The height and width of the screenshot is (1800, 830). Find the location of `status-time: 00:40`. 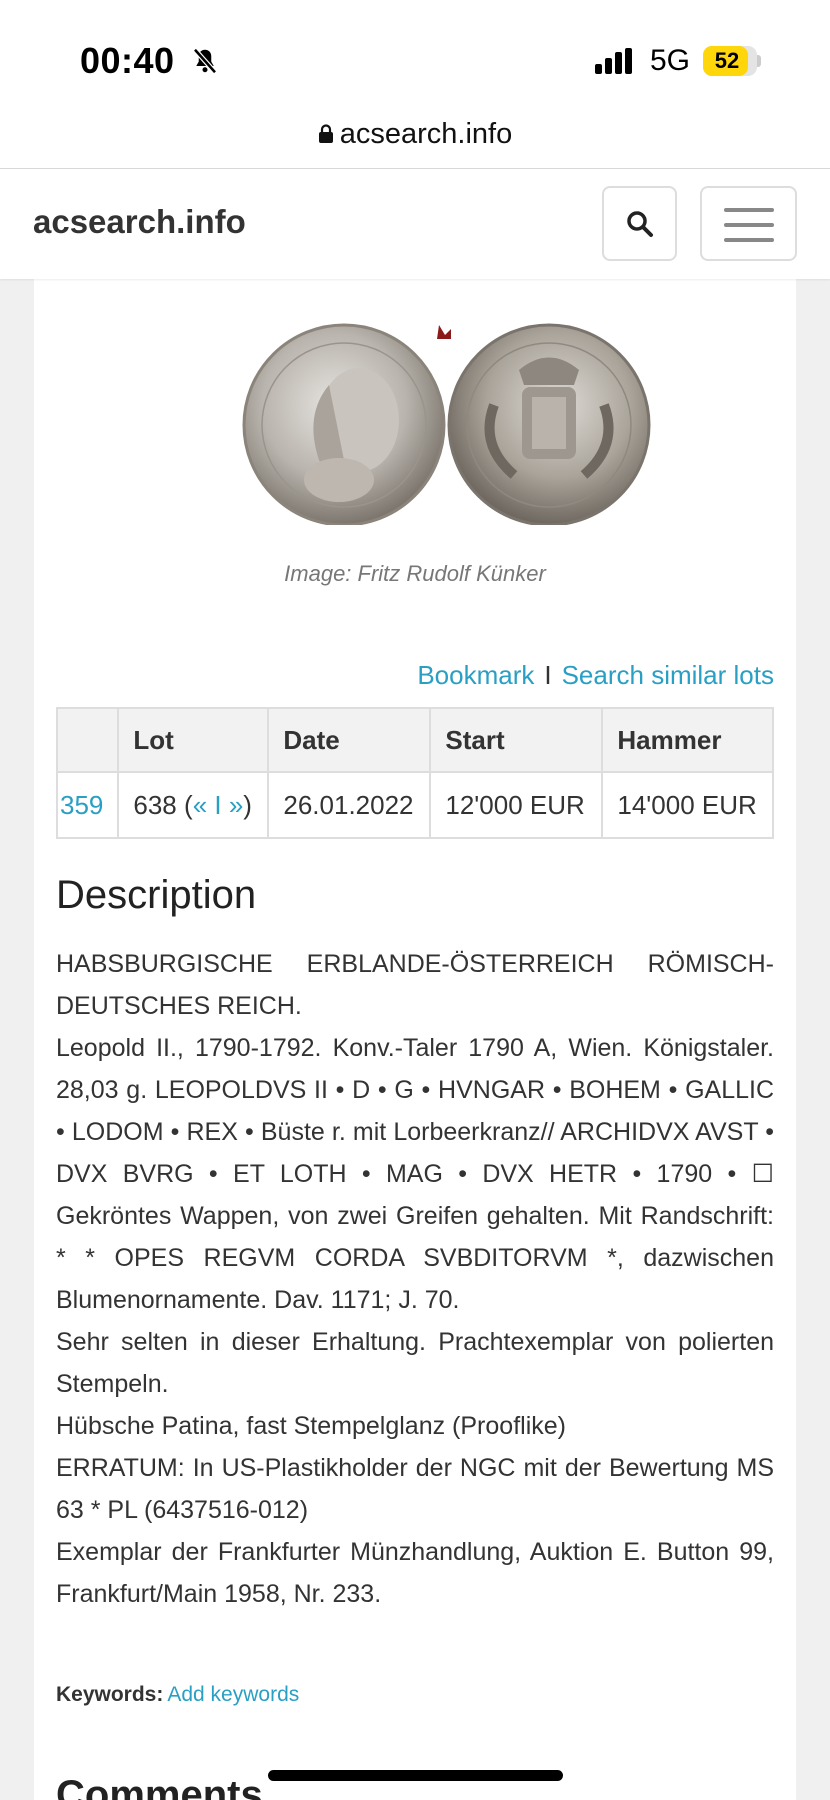

status-time: 00:40 is located at coordinates (127, 60).